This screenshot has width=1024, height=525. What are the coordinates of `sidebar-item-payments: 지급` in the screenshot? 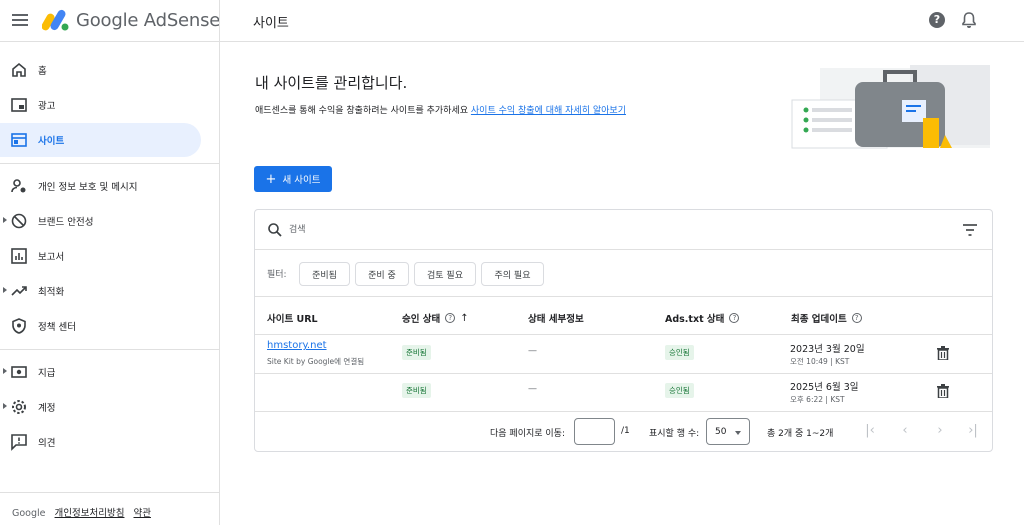 It's located at (100, 372).